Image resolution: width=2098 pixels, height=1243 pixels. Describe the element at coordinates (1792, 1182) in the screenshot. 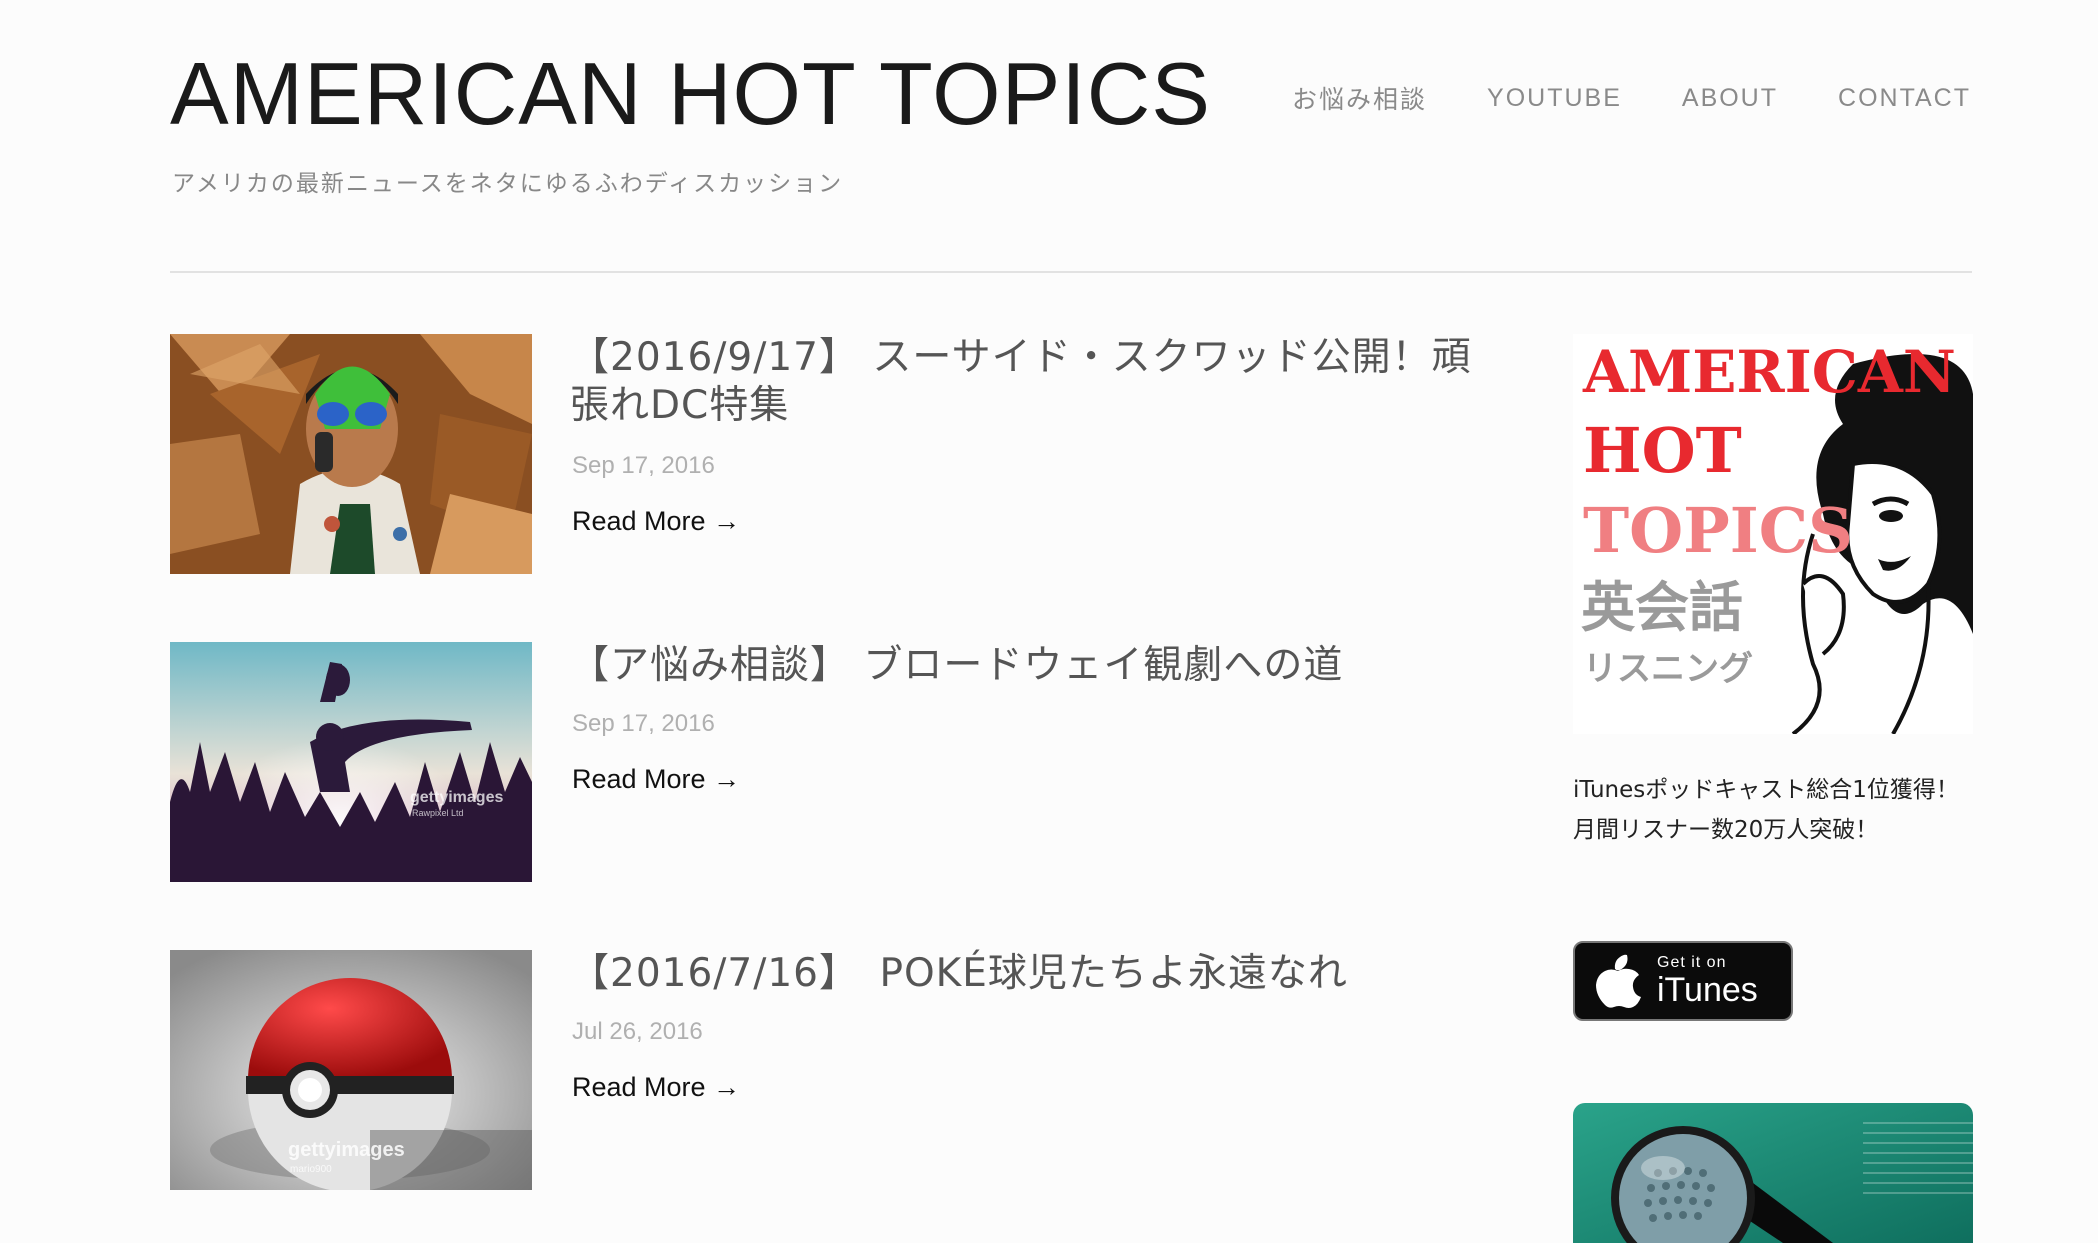

I see `microphone-icon` at that location.